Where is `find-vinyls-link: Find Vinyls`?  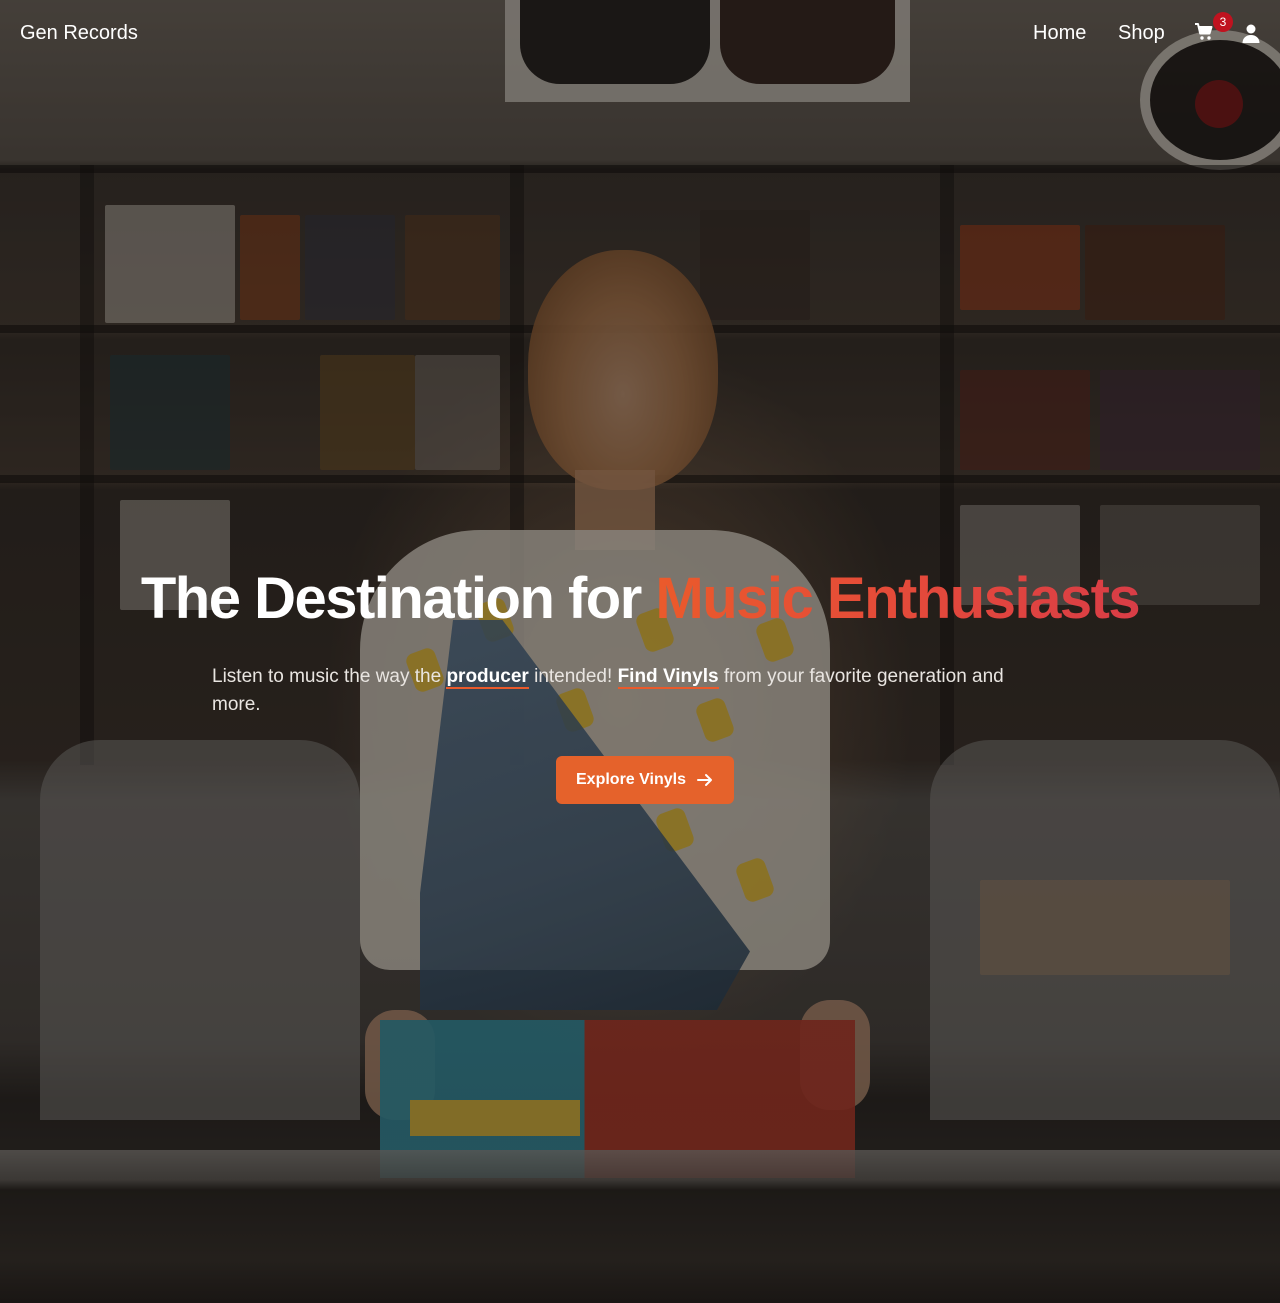 find-vinyls-link: Find Vinyls is located at coordinates (668, 677).